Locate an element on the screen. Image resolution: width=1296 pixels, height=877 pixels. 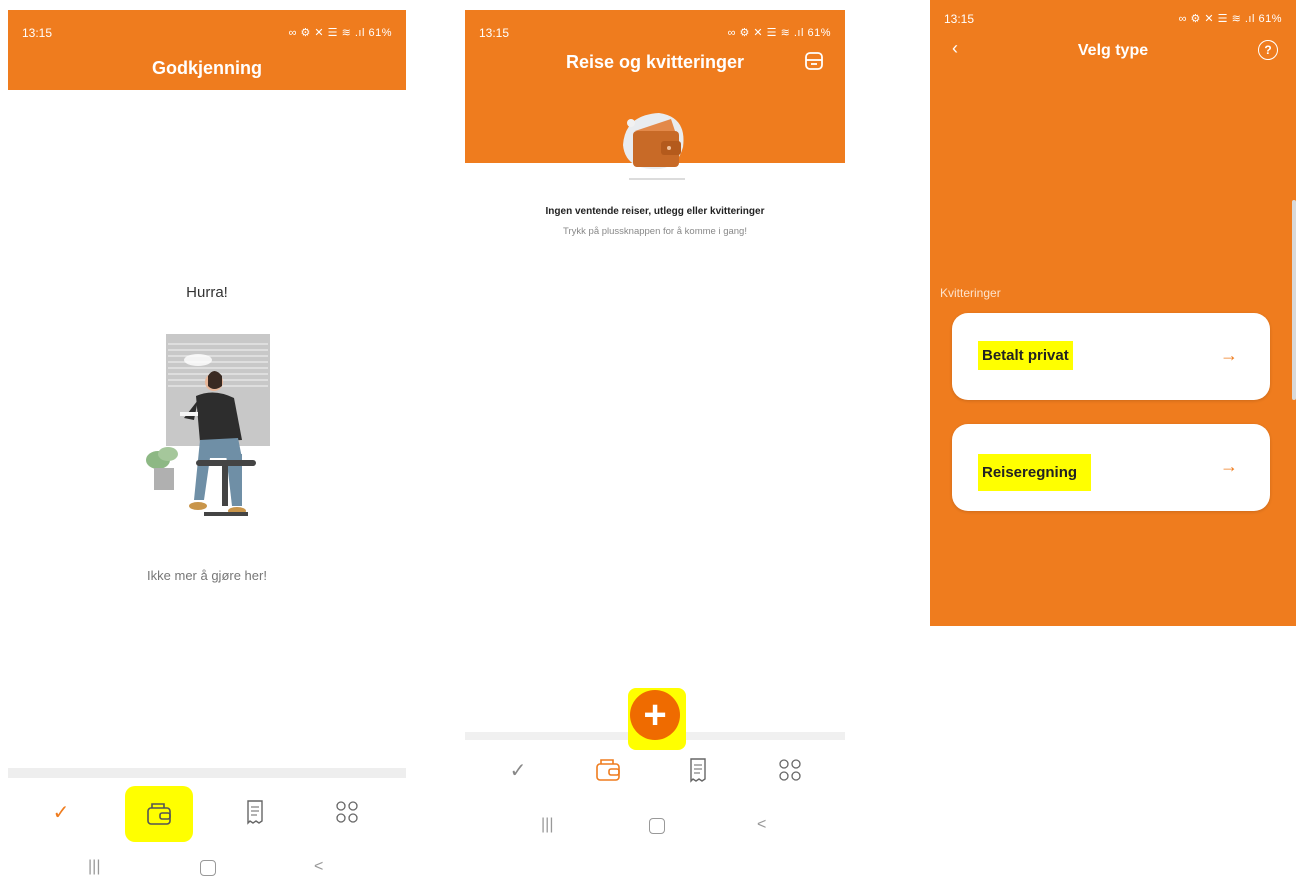
add-button: + is located at coordinates (655, 715).